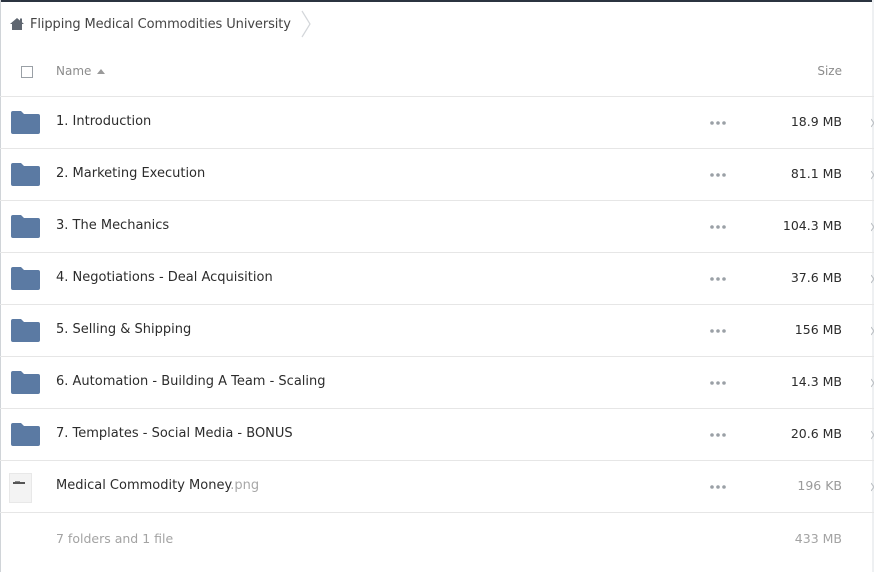  Describe the element at coordinates (816, 173) in the screenshot. I see `item-size: 81.1 MB` at that location.